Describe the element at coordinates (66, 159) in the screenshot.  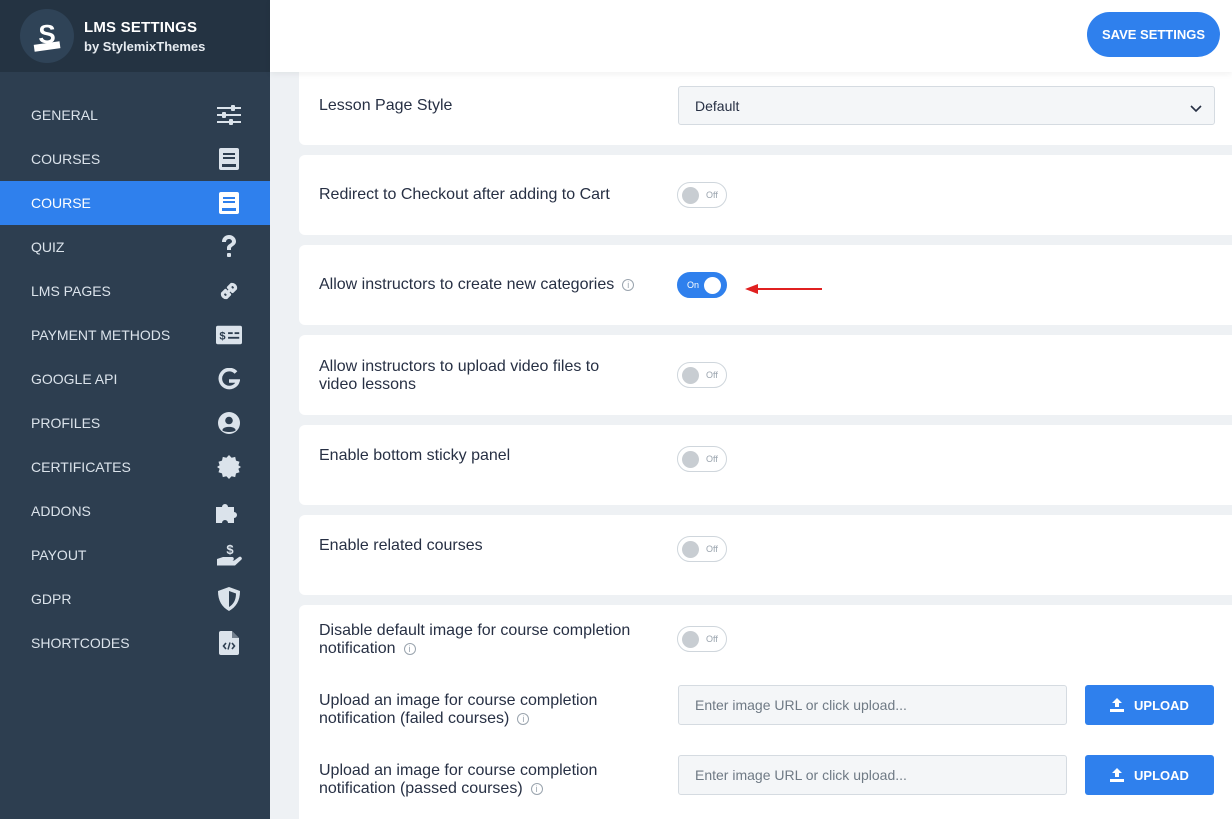
I see `sidebar-item-label: COURSES` at that location.